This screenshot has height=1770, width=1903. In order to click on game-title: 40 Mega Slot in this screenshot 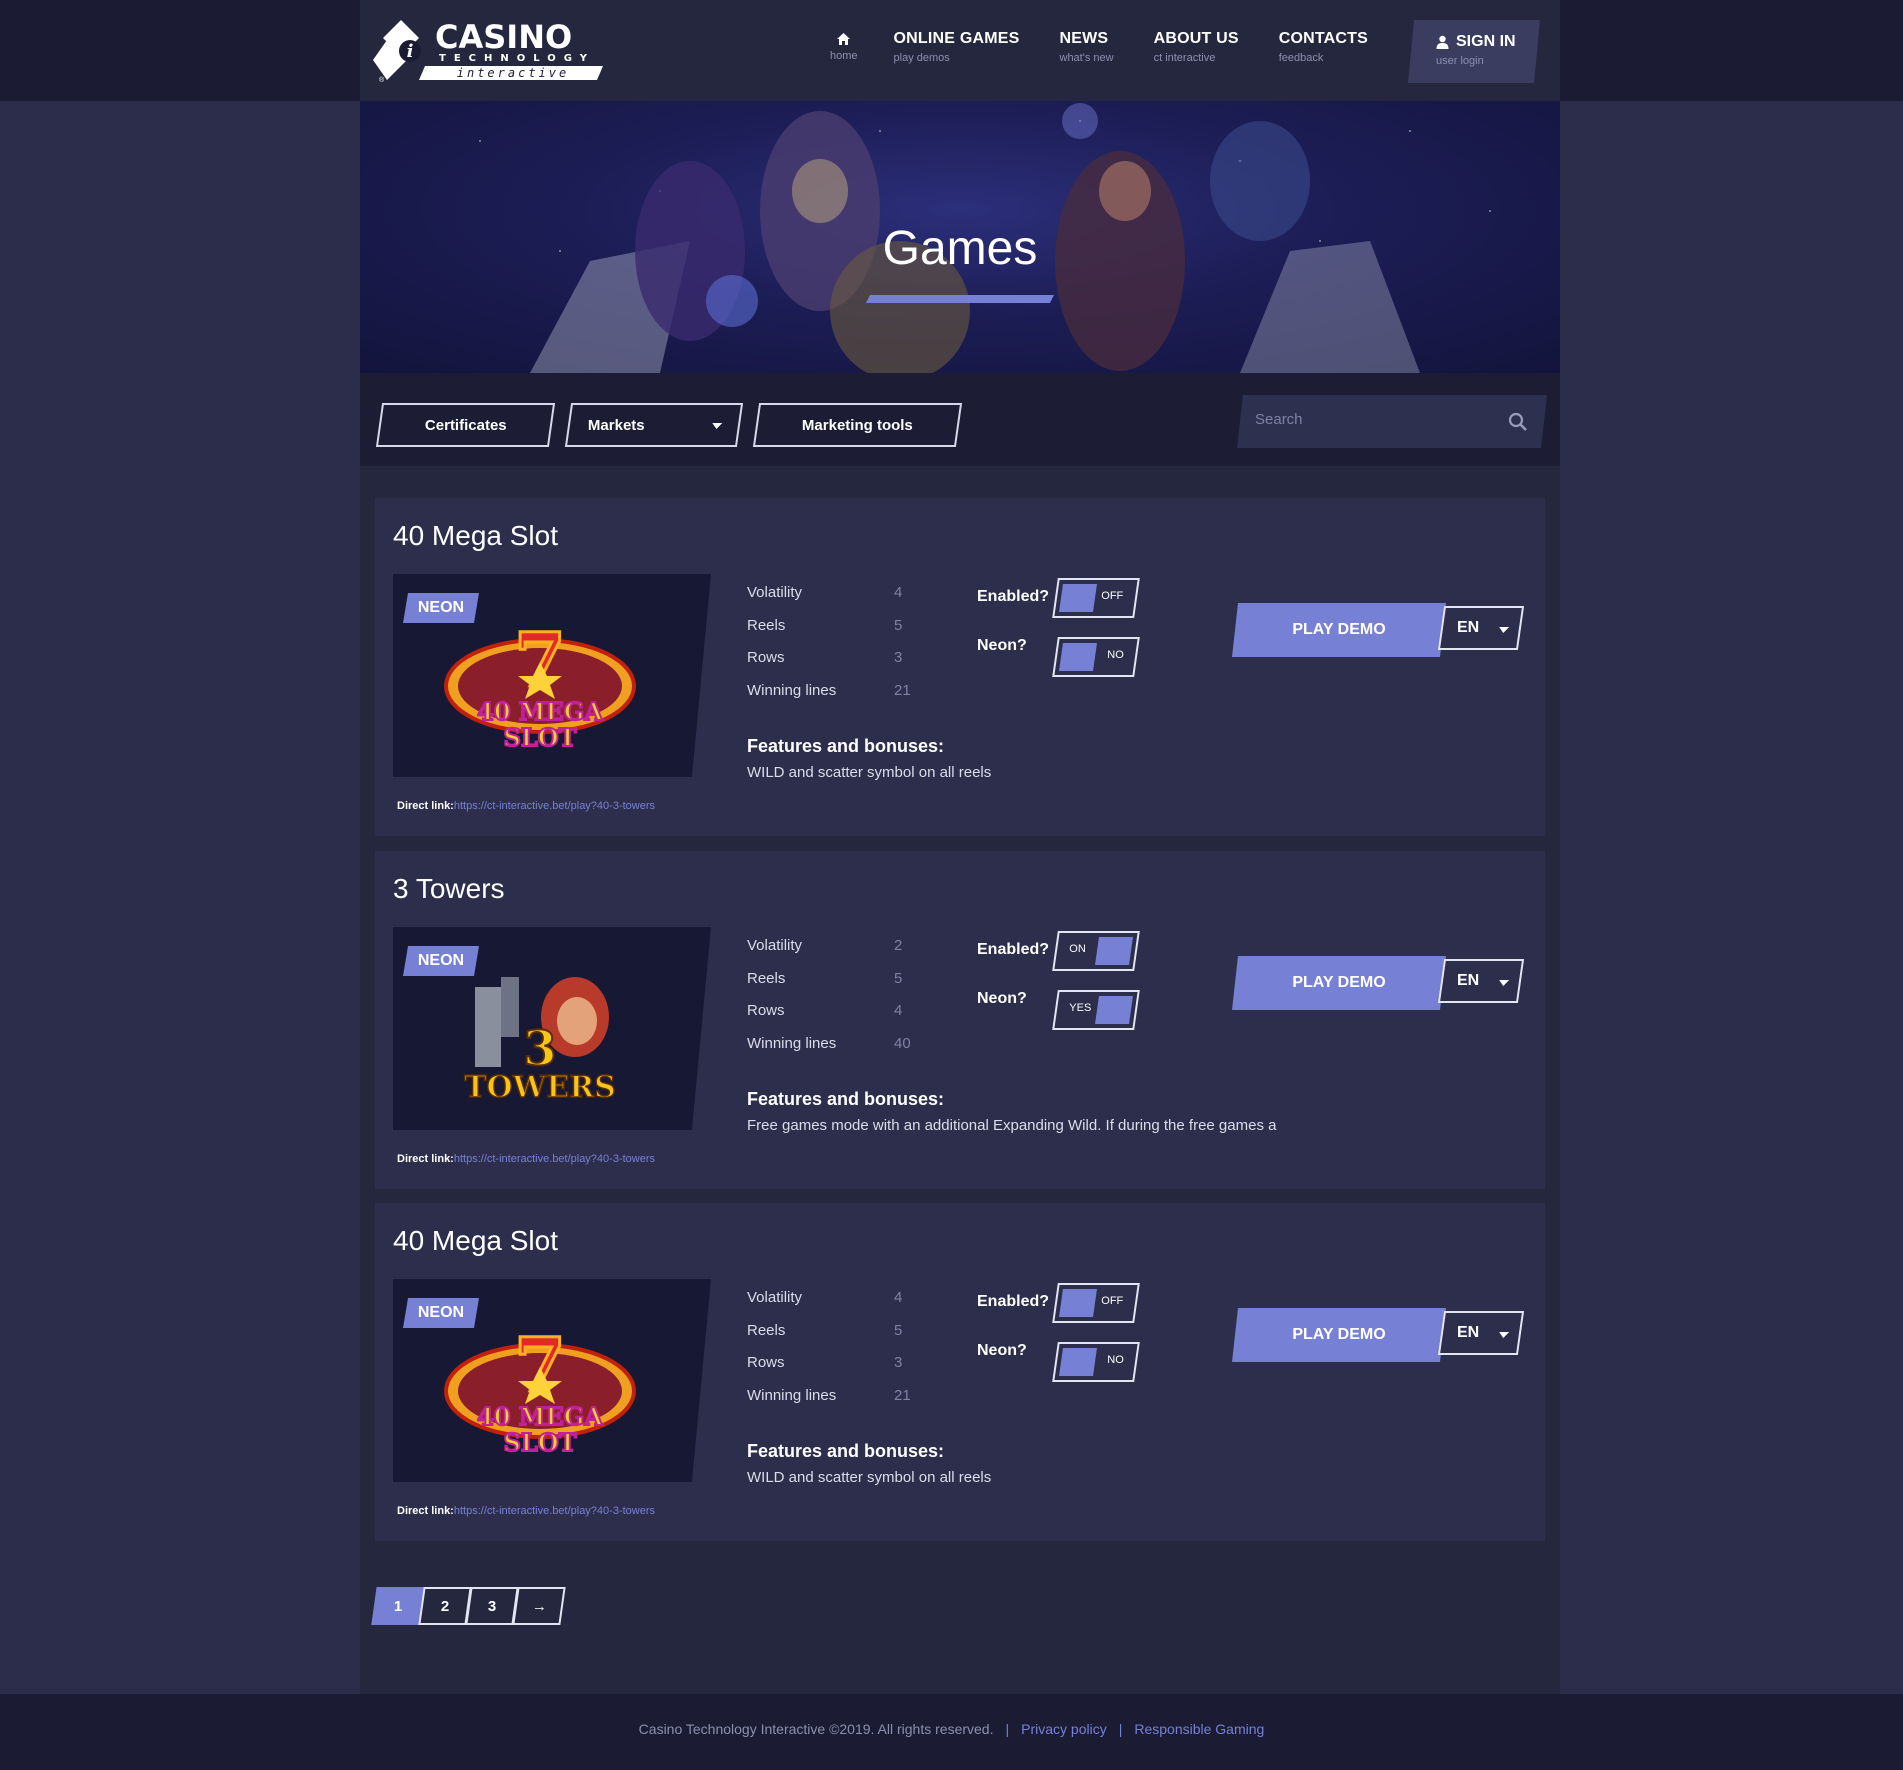, I will do `click(475, 535)`.